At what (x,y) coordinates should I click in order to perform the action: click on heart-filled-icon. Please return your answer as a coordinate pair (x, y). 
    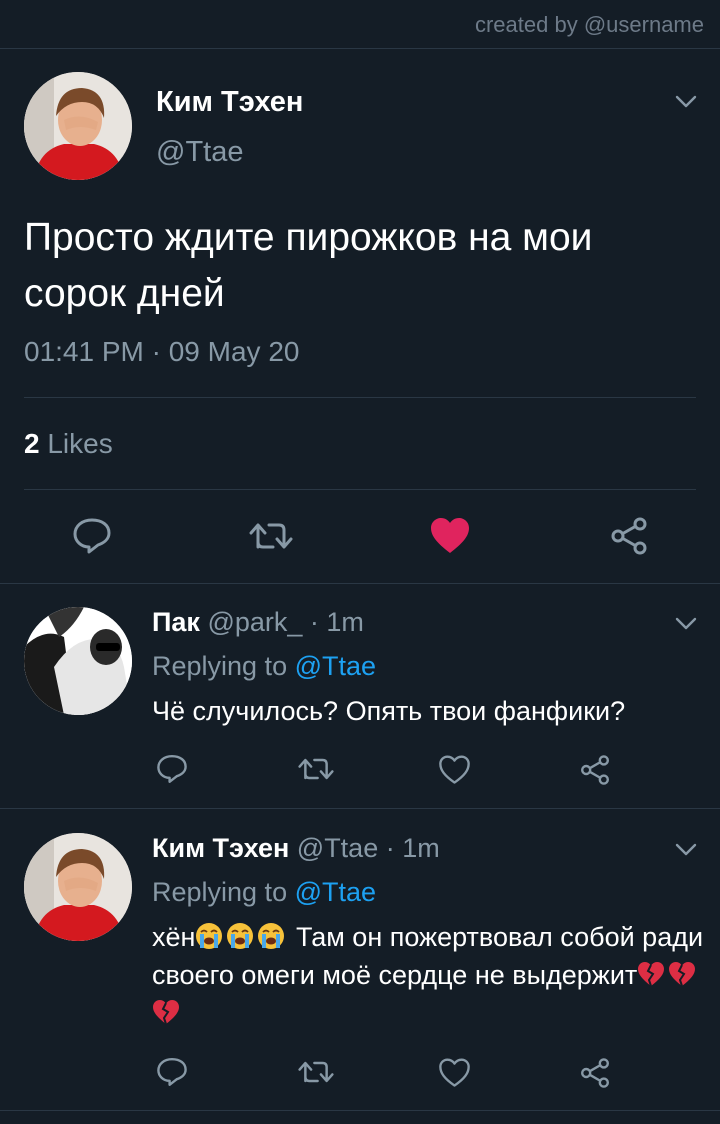
    Looking at the image, I should click on (450, 536).